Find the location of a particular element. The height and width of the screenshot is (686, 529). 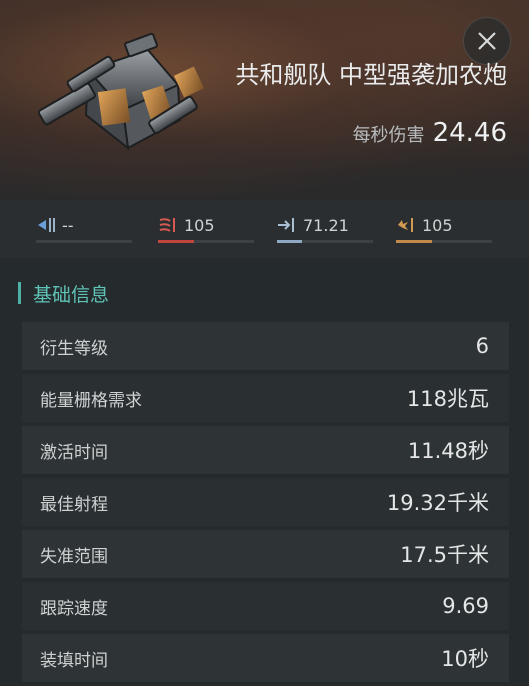

damage-explosive-fill is located at coordinates (414, 241).